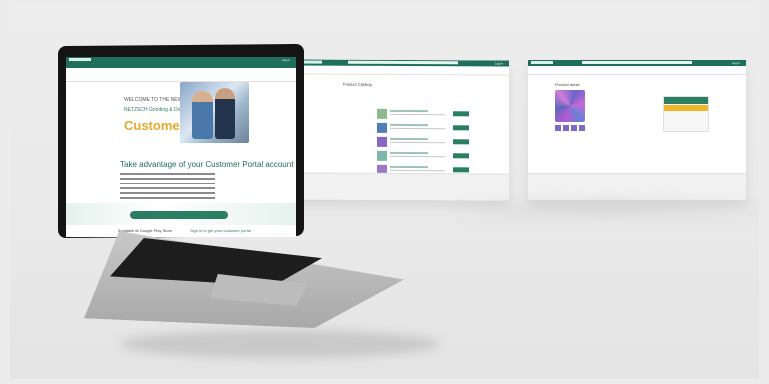 The width and height of the screenshot is (769, 384). Describe the element at coordinates (570, 128) in the screenshot. I see `thumbnail-strip` at that location.